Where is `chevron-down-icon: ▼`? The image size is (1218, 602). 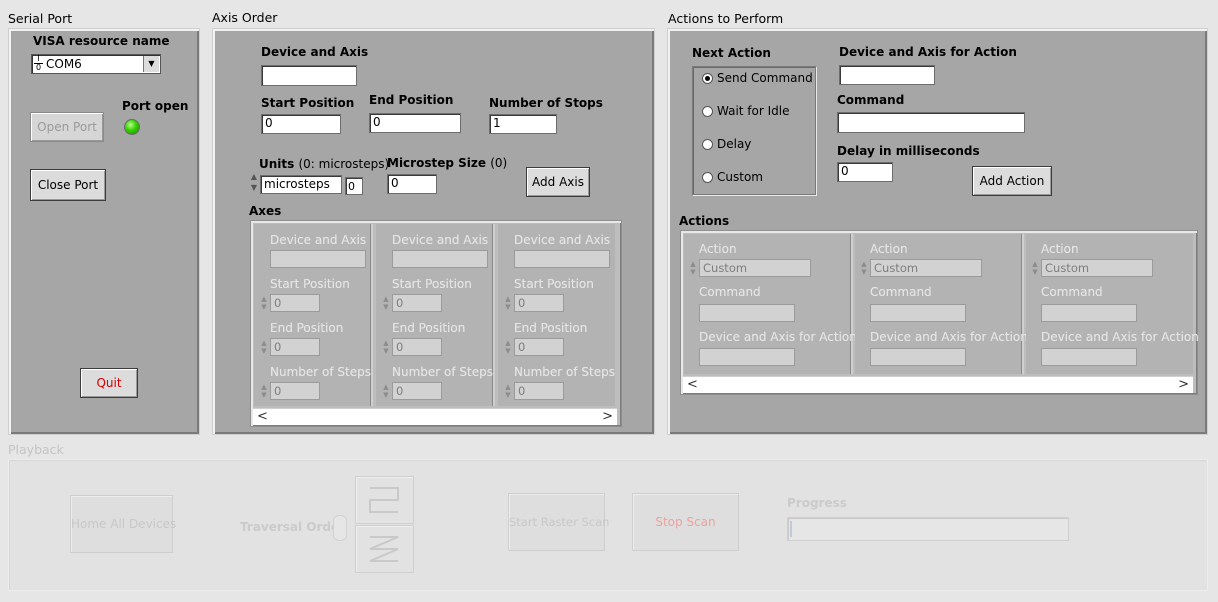
chevron-down-icon: ▼ is located at coordinates (151, 64).